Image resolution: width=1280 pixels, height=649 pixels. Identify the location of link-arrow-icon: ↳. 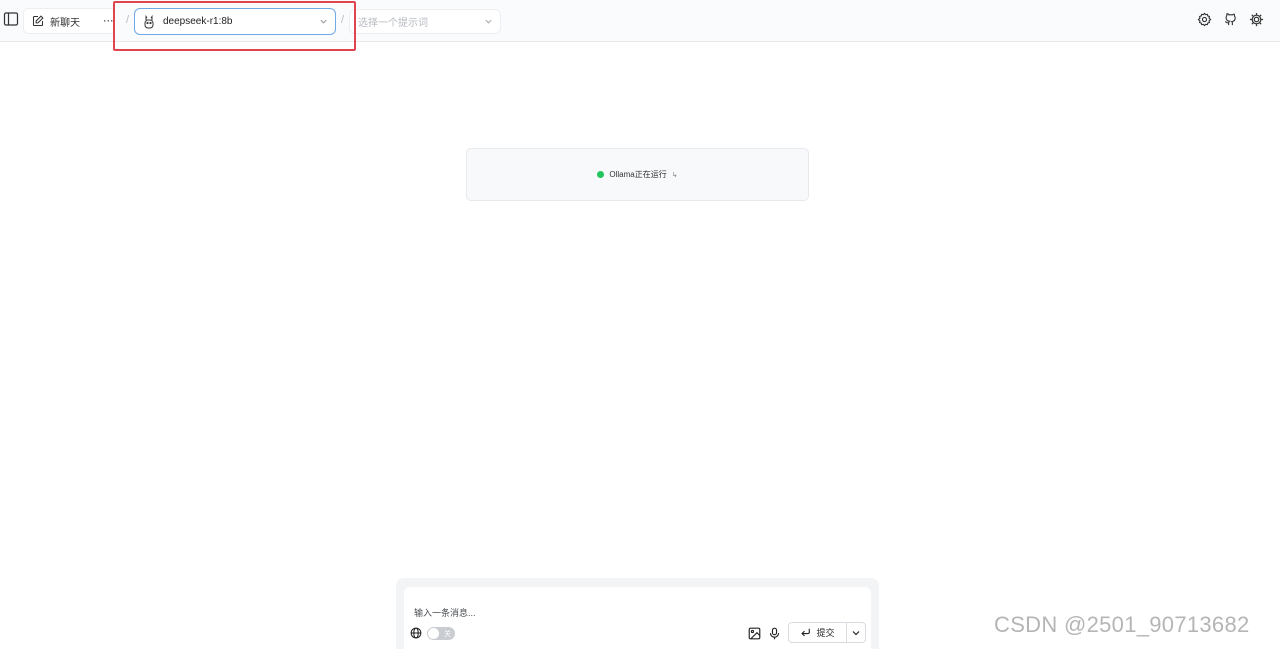
(675, 175).